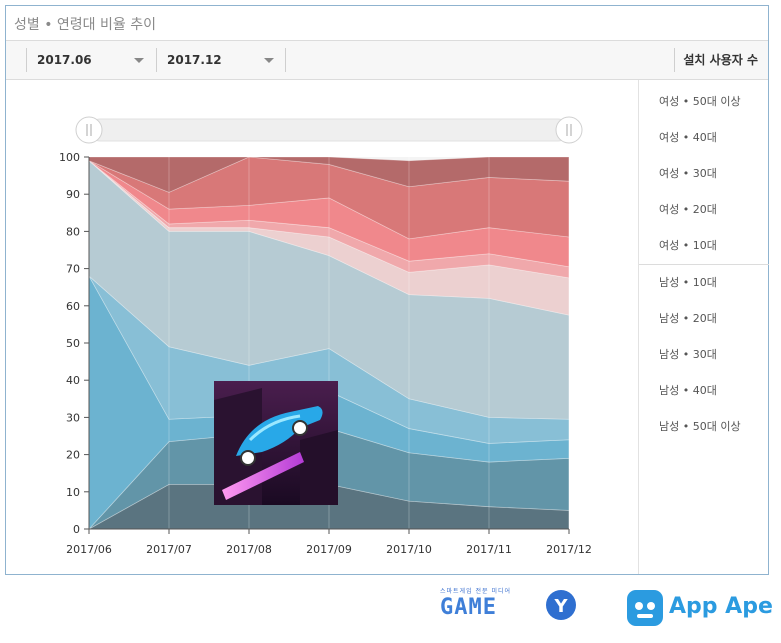 The width and height of the screenshot is (781, 643). What do you see at coordinates (89, 130) in the screenshot?
I see `range-slider-left-handle` at bounding box center [89, 130].